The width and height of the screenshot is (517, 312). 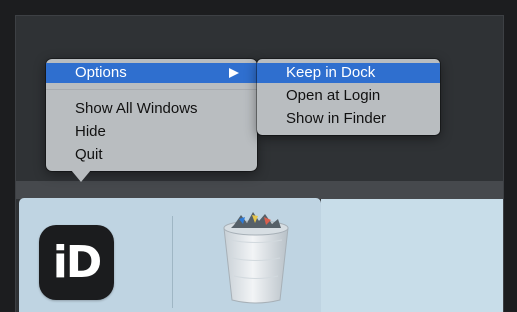 What do you see at coordinates (336, 118) in the screenshot?
I see `show-in-finder-label: Show in Finder` at bounding box center [336, 118].